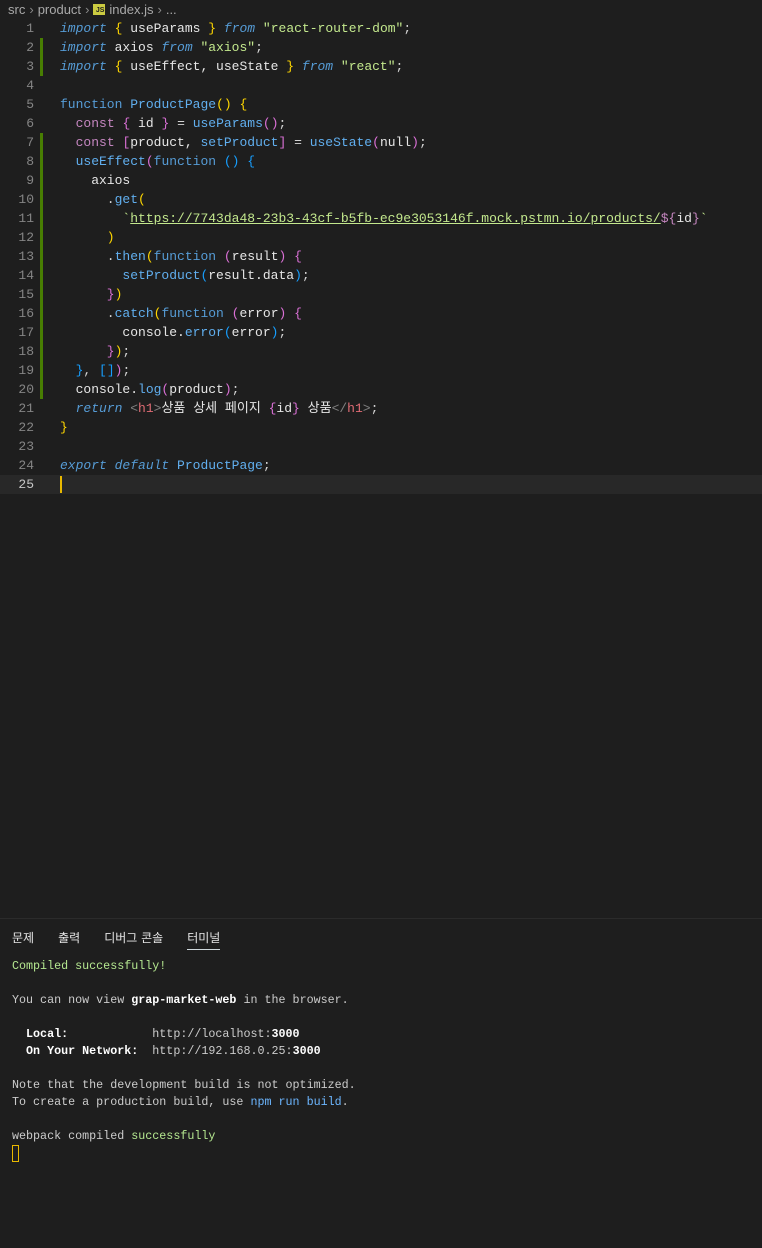 The height and width of the screenshot is (1248, 762). What do you see at coordinates (381, 484) in the screenshot?
I see `code-line: 25` at bounding box center [381, 484].